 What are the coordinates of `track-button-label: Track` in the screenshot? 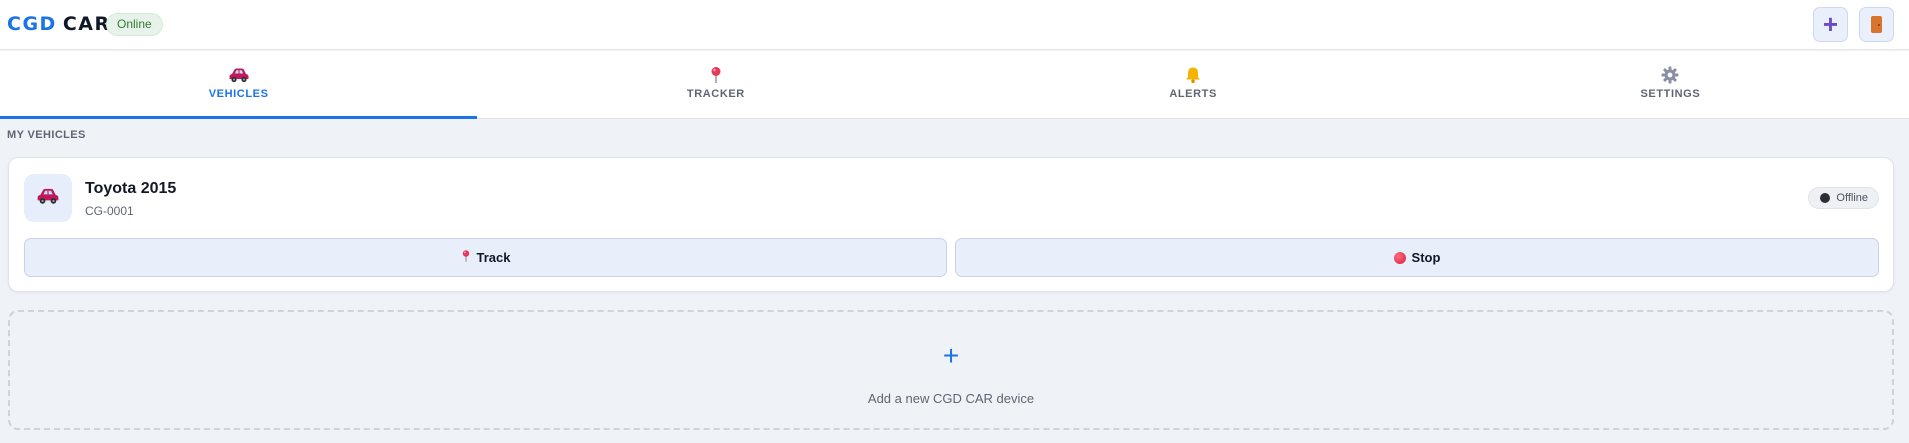 It's located at (493, 257).